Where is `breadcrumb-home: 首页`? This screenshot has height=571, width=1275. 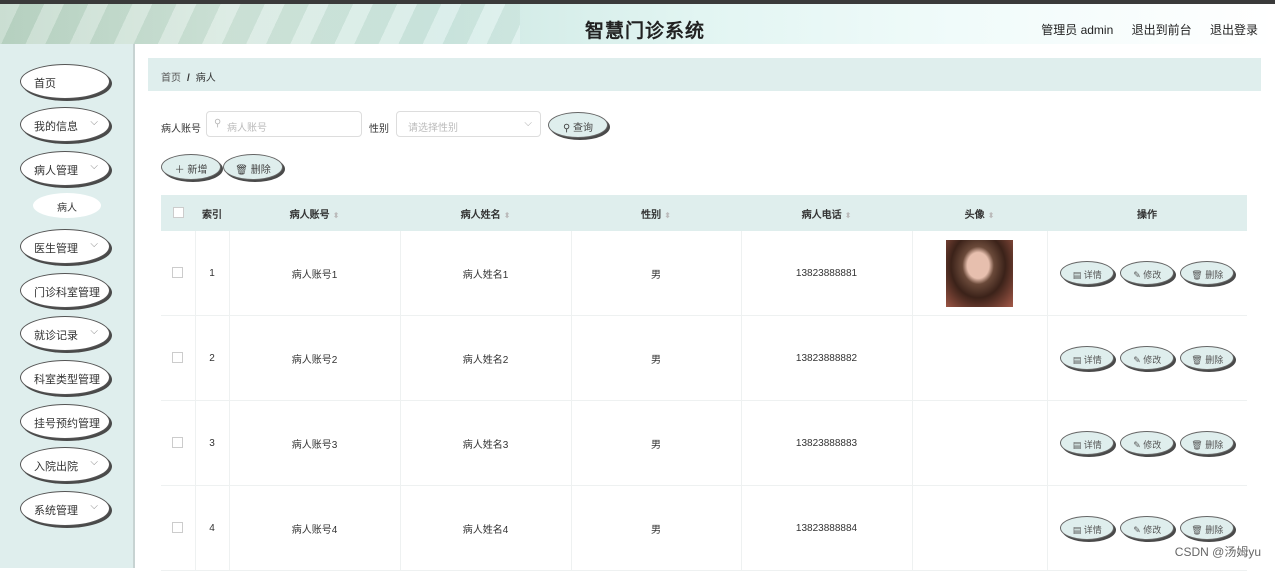
breadcrumb-home: 首页 is located at coordinates (171, 78).